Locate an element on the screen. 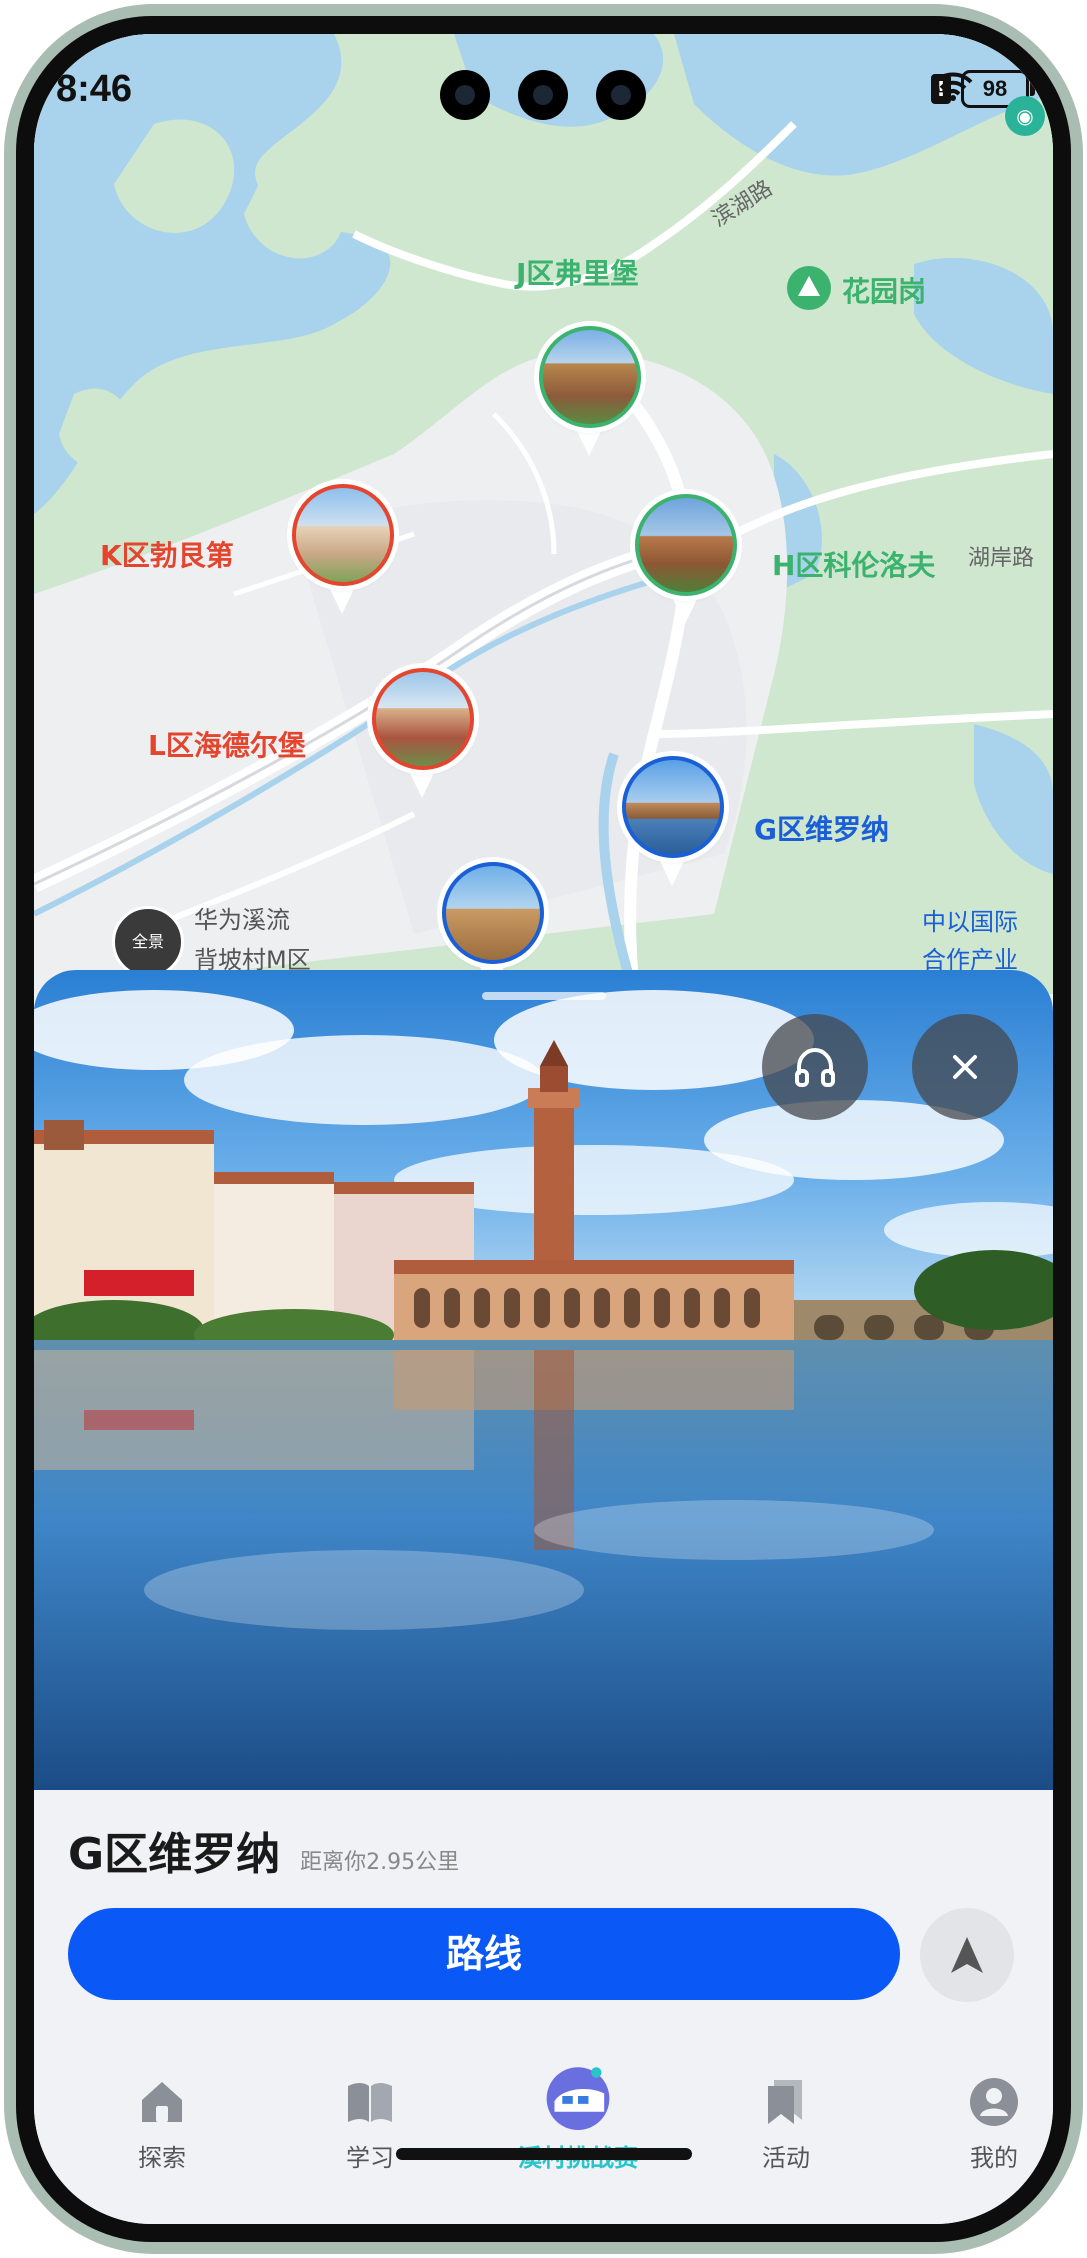  home-icon is located at coordinates (162, 2102).